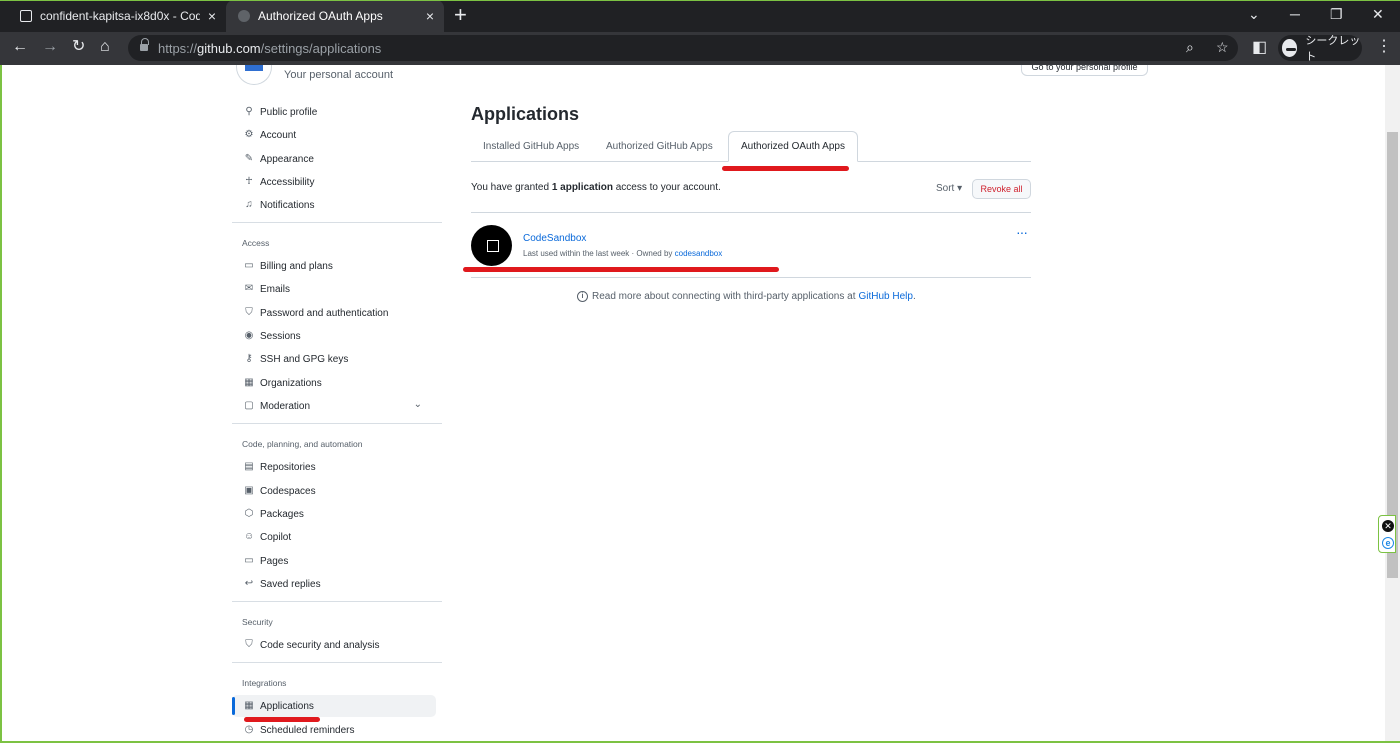 Image resolution: width=1400 pixels, height=743 pixels. I want to click on sidebar-item-ssh-gpg: ⚷ SSH and GPG keys, so click(334, 359).